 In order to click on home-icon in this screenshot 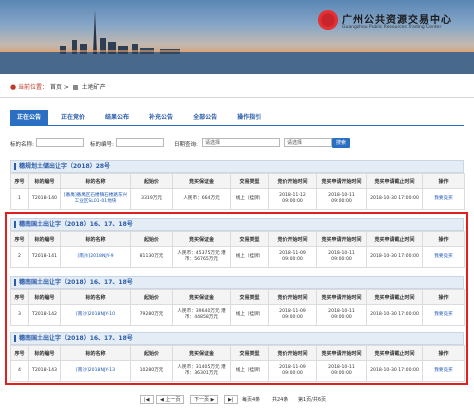, I will do `click(75, 87)`.